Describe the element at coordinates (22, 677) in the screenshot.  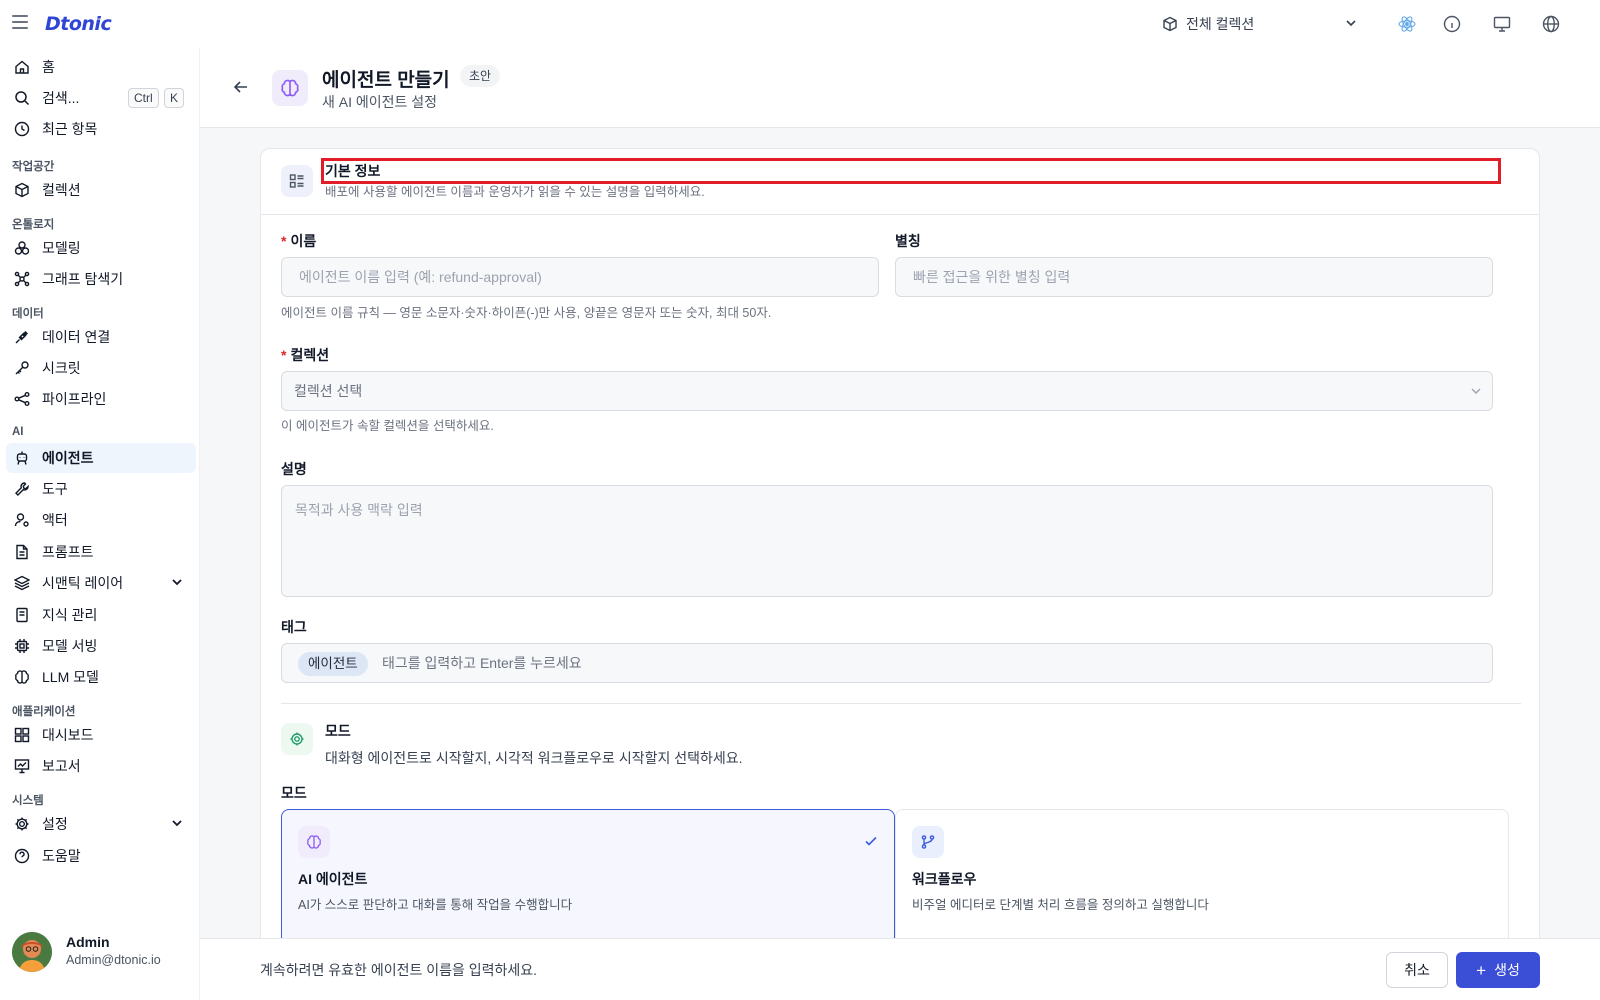
I see `brain-icon` at that location.